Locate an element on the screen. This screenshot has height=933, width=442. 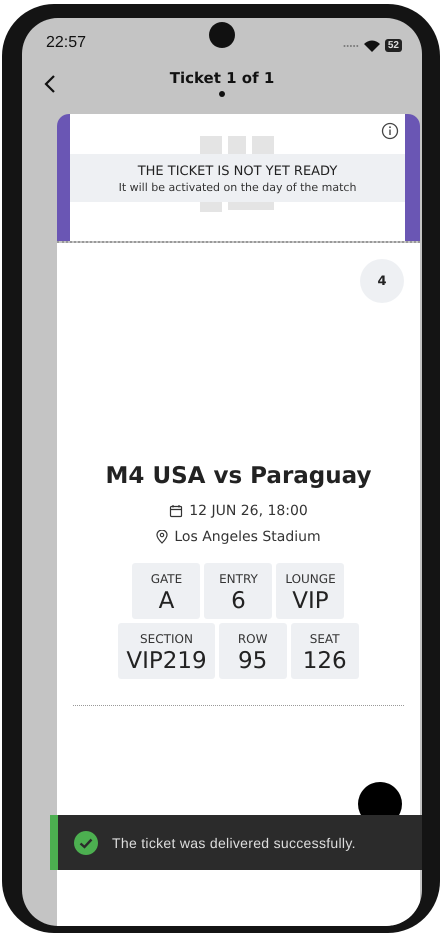
venue-name: Los Angeles Stadium is located at coordinates (247, 537).